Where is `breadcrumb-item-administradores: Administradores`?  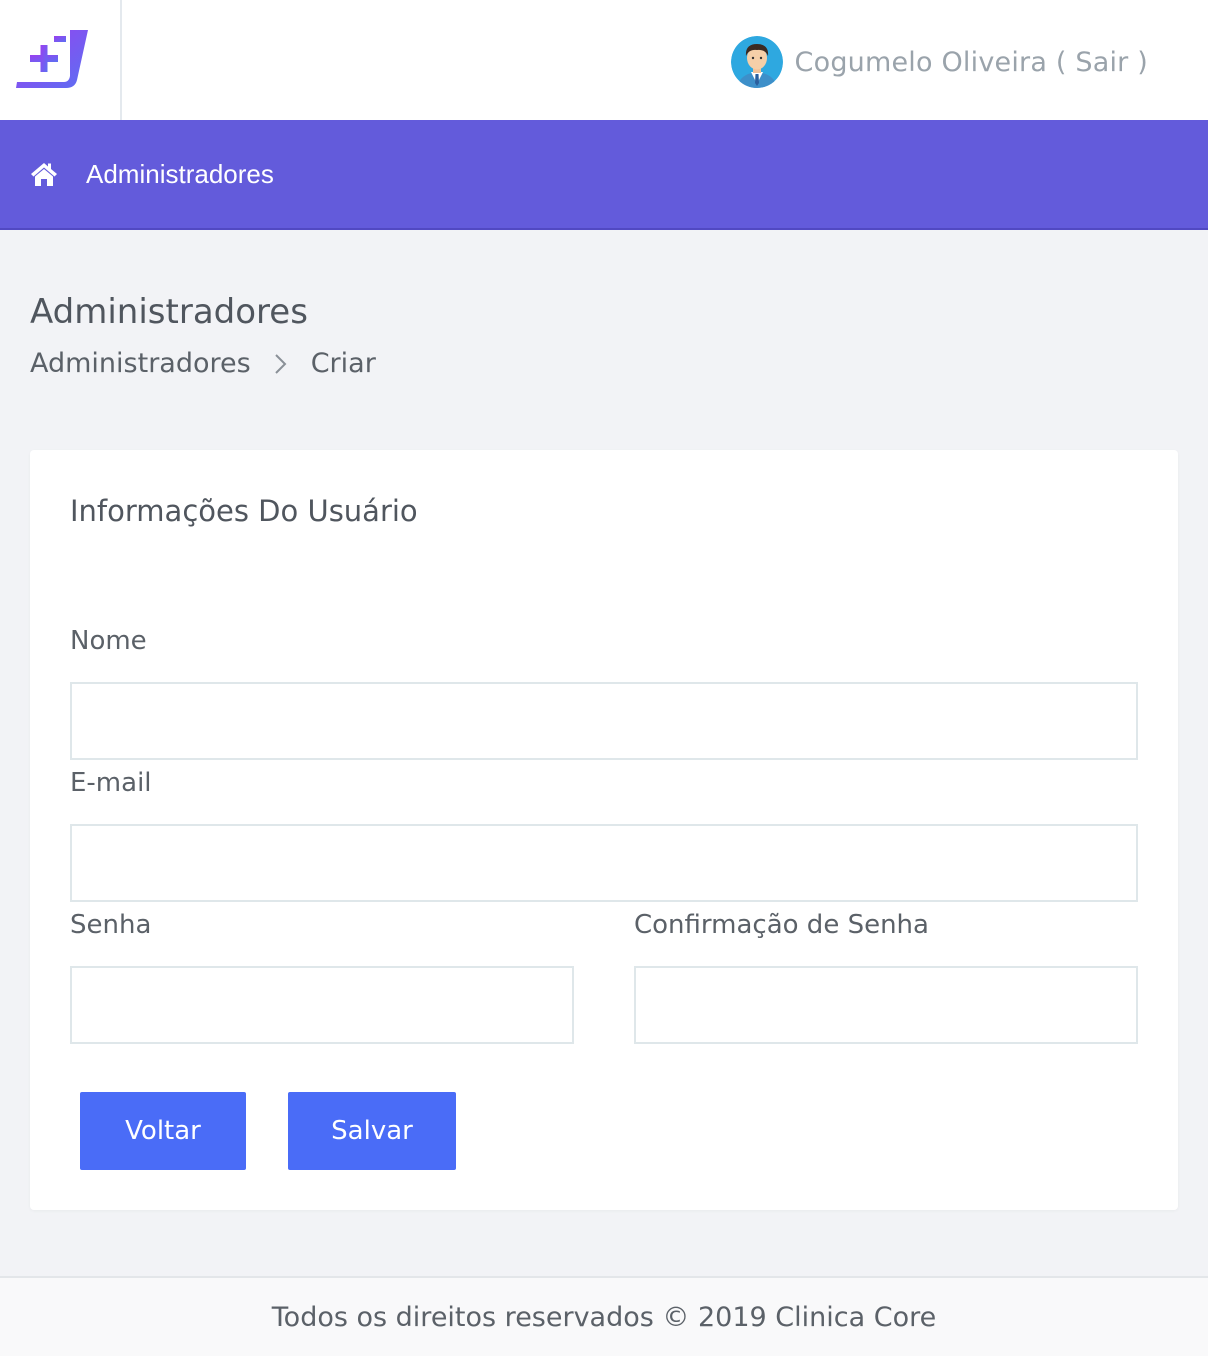
breadcrumb-item-administradores: Administradores is located at coordinates (140, 363).